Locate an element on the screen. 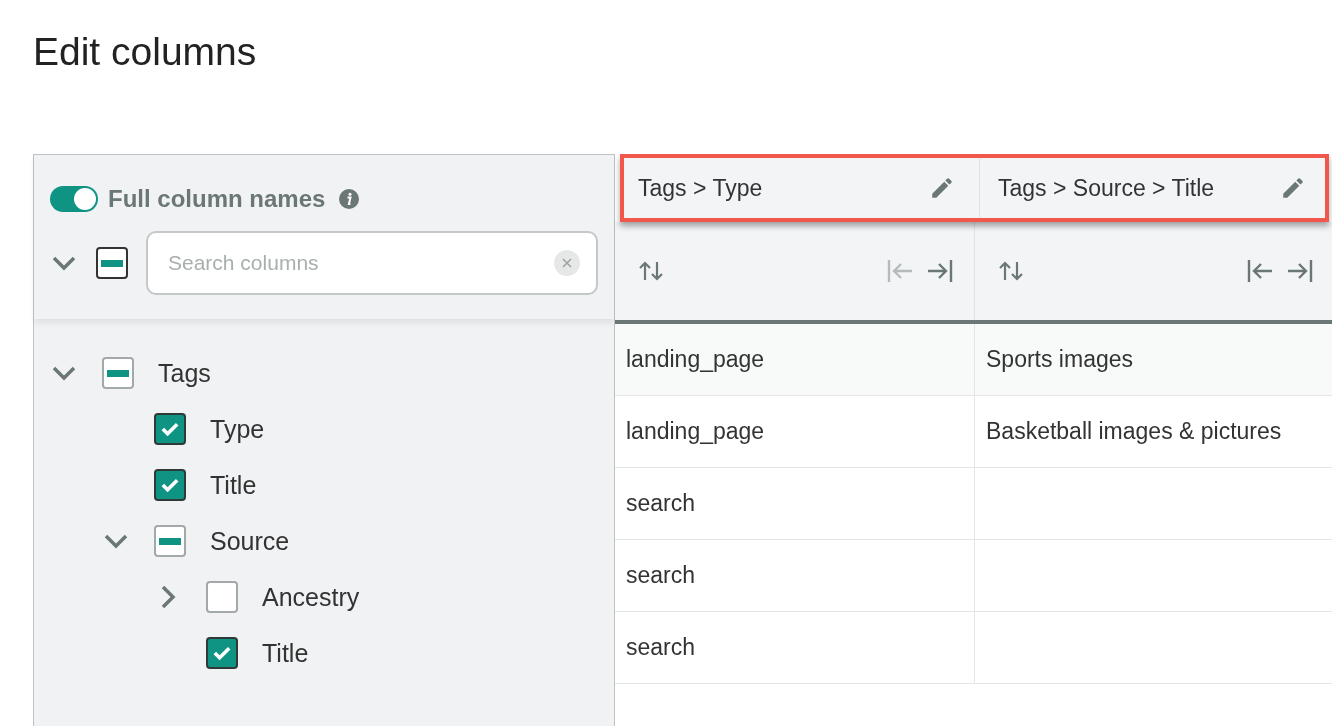 This screenshot has height=726, width=1332. table-cell: Basketball images & pictures is located at coordinates (1134, 431).